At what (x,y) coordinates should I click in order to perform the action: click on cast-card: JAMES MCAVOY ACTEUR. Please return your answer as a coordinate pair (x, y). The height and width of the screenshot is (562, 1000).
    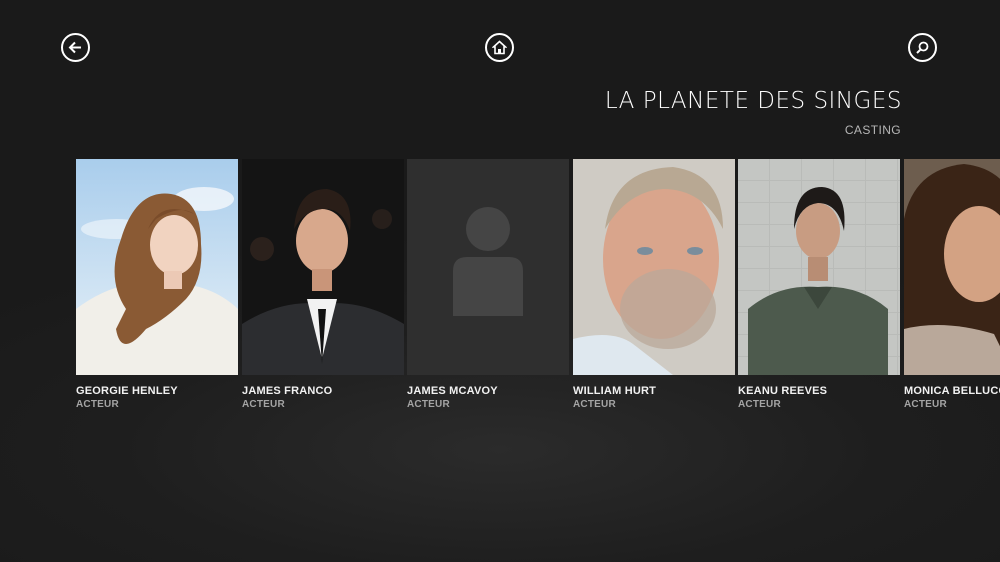
    Looking at the image, I should click on (488, 284).